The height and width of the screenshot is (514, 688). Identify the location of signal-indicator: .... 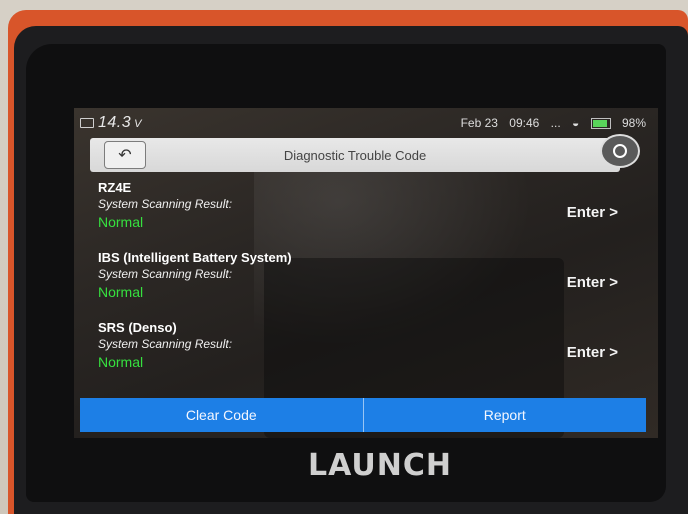
(555, 123).